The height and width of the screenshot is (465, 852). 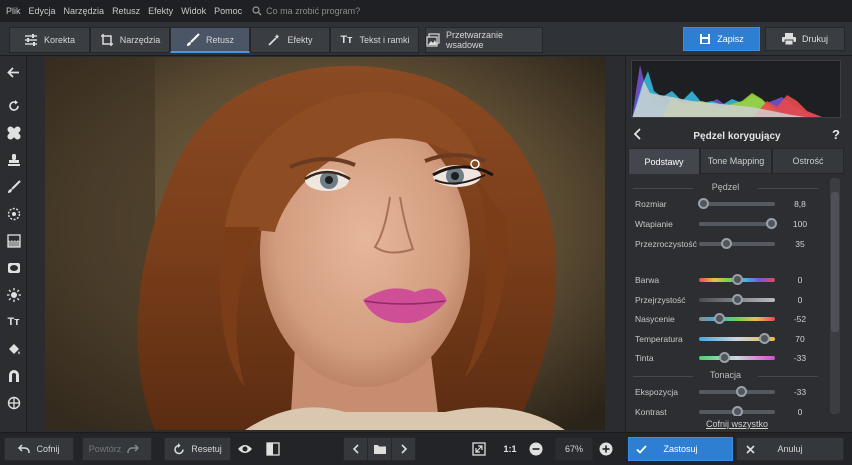 What do you see at coordinates (800, 224) in the screenshot?
I see `slider-value: 100` at bounding box center [800, 224].